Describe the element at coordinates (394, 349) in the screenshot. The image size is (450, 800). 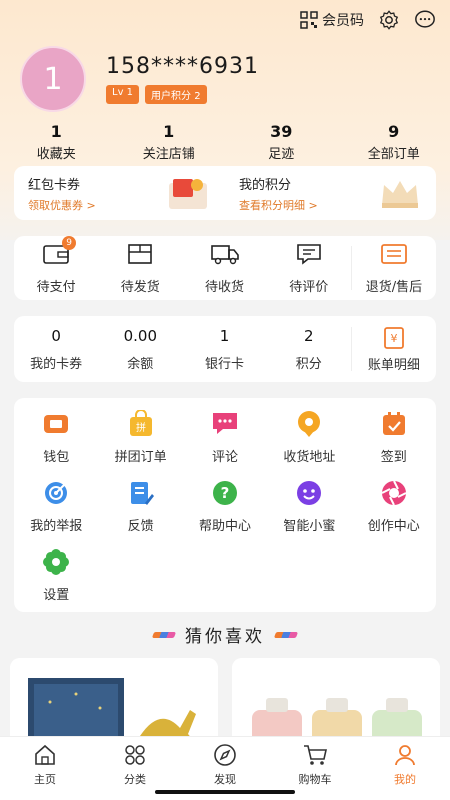
I see `bill-details: ¥ 账单明细` at that location.